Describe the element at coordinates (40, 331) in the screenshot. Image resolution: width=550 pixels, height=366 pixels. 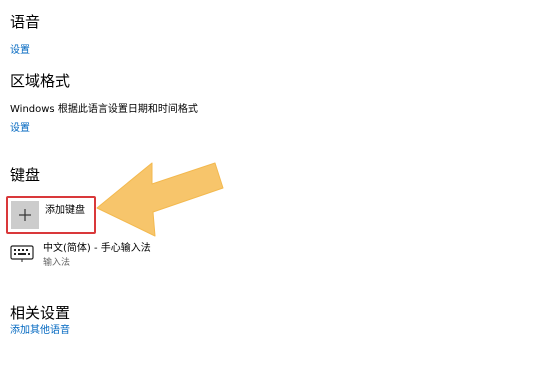
I see `add-other-language-link: 添加其他语音` at that location.